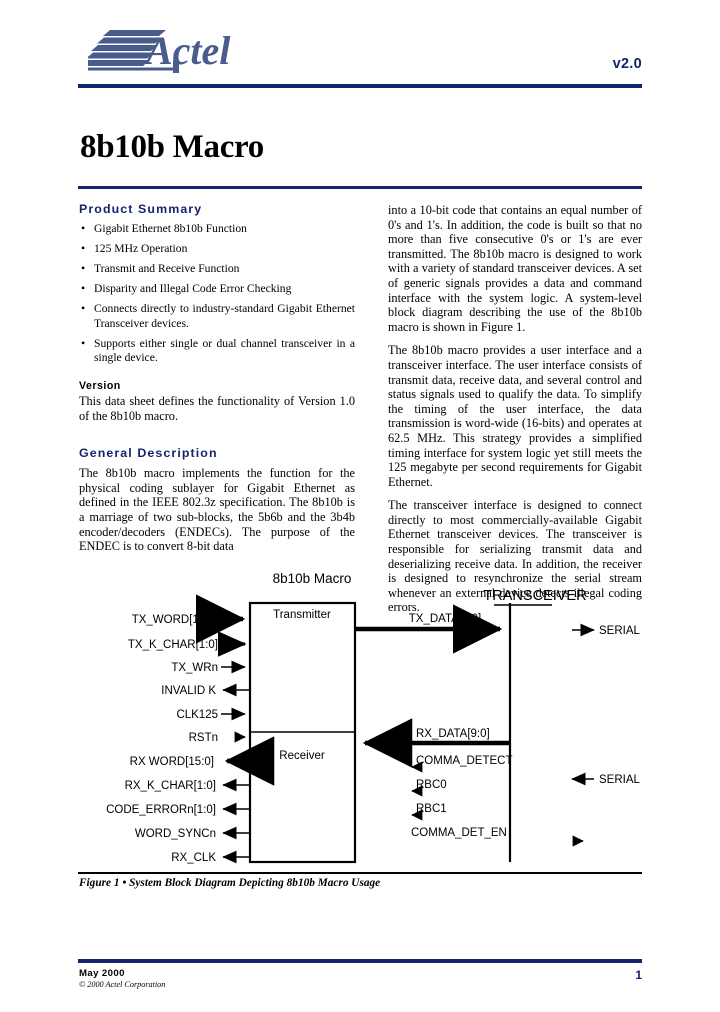  Describe the element at coordinates (445, 619) in the screenshot. I see `signal-label-tx-data: TX_DATA[9:0]` at that location.